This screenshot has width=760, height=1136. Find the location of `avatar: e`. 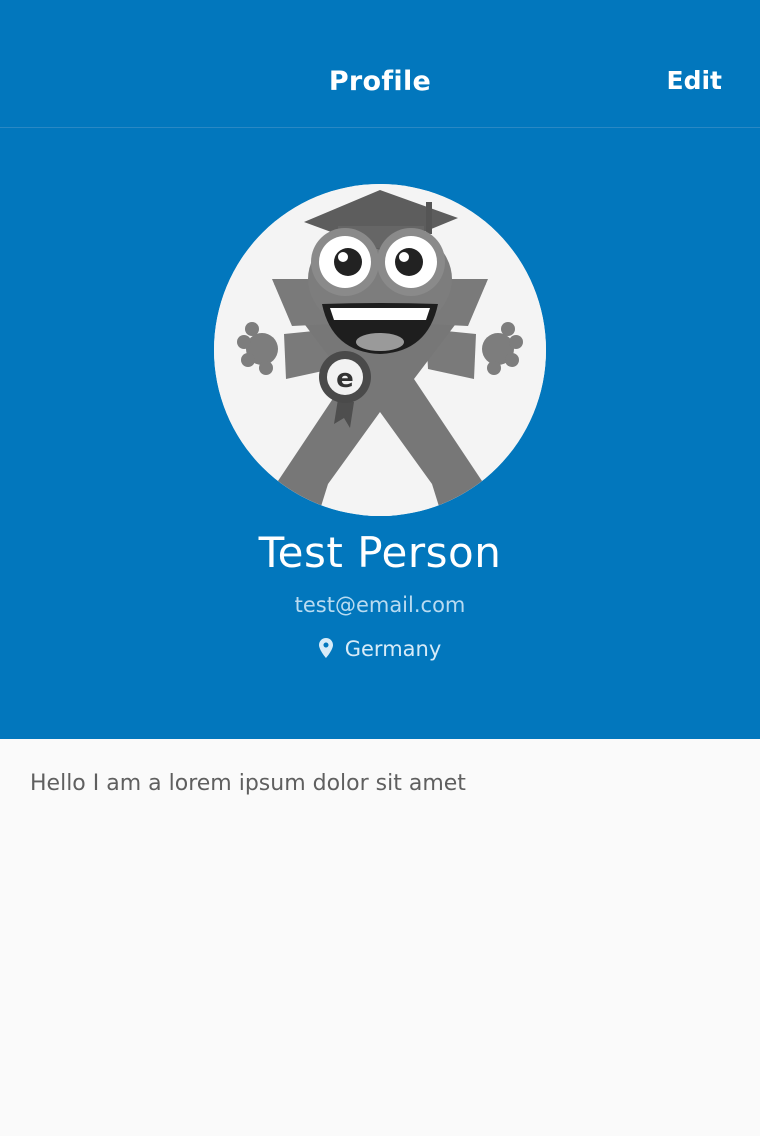

avatar: e is located at coordinates (380, 350).